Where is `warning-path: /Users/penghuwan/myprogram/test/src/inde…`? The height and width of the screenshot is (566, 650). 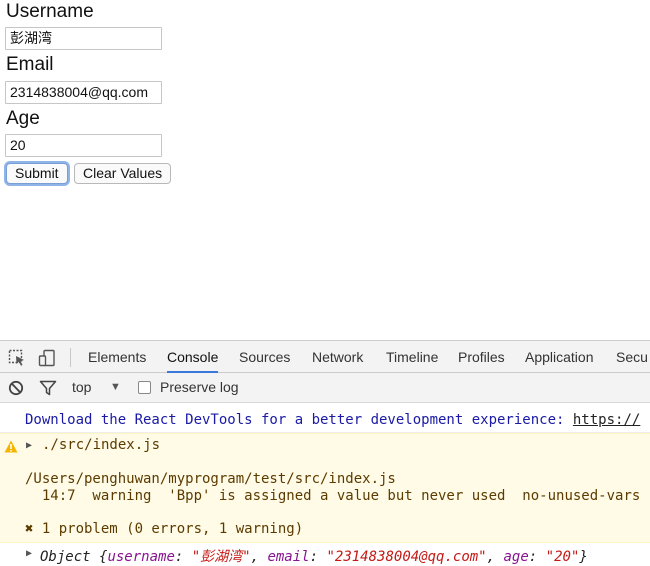
warning-path: /Users/penghuwan/myprogram/test/src/inde… is located at coordinates (210, 479).